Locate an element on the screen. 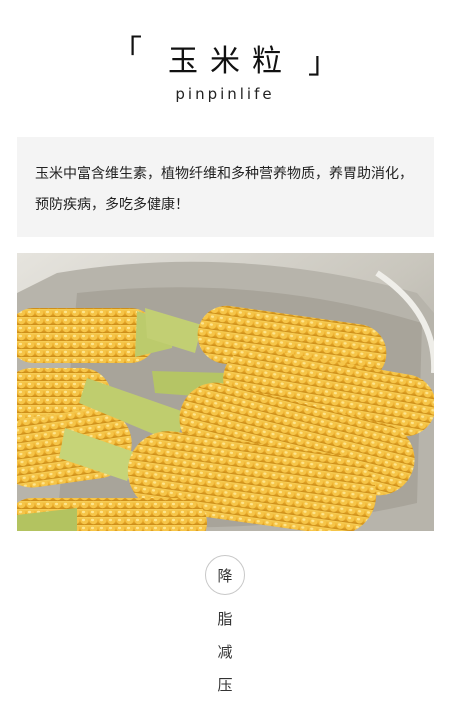 Image resolution: width=450 pixels, height=726 pixels. description-box: 玉米中富含维生素，植物纤维和多种营养物质，养胃助消化，预防疾病，多吃多健康！ is located at coordinates (225, 187).